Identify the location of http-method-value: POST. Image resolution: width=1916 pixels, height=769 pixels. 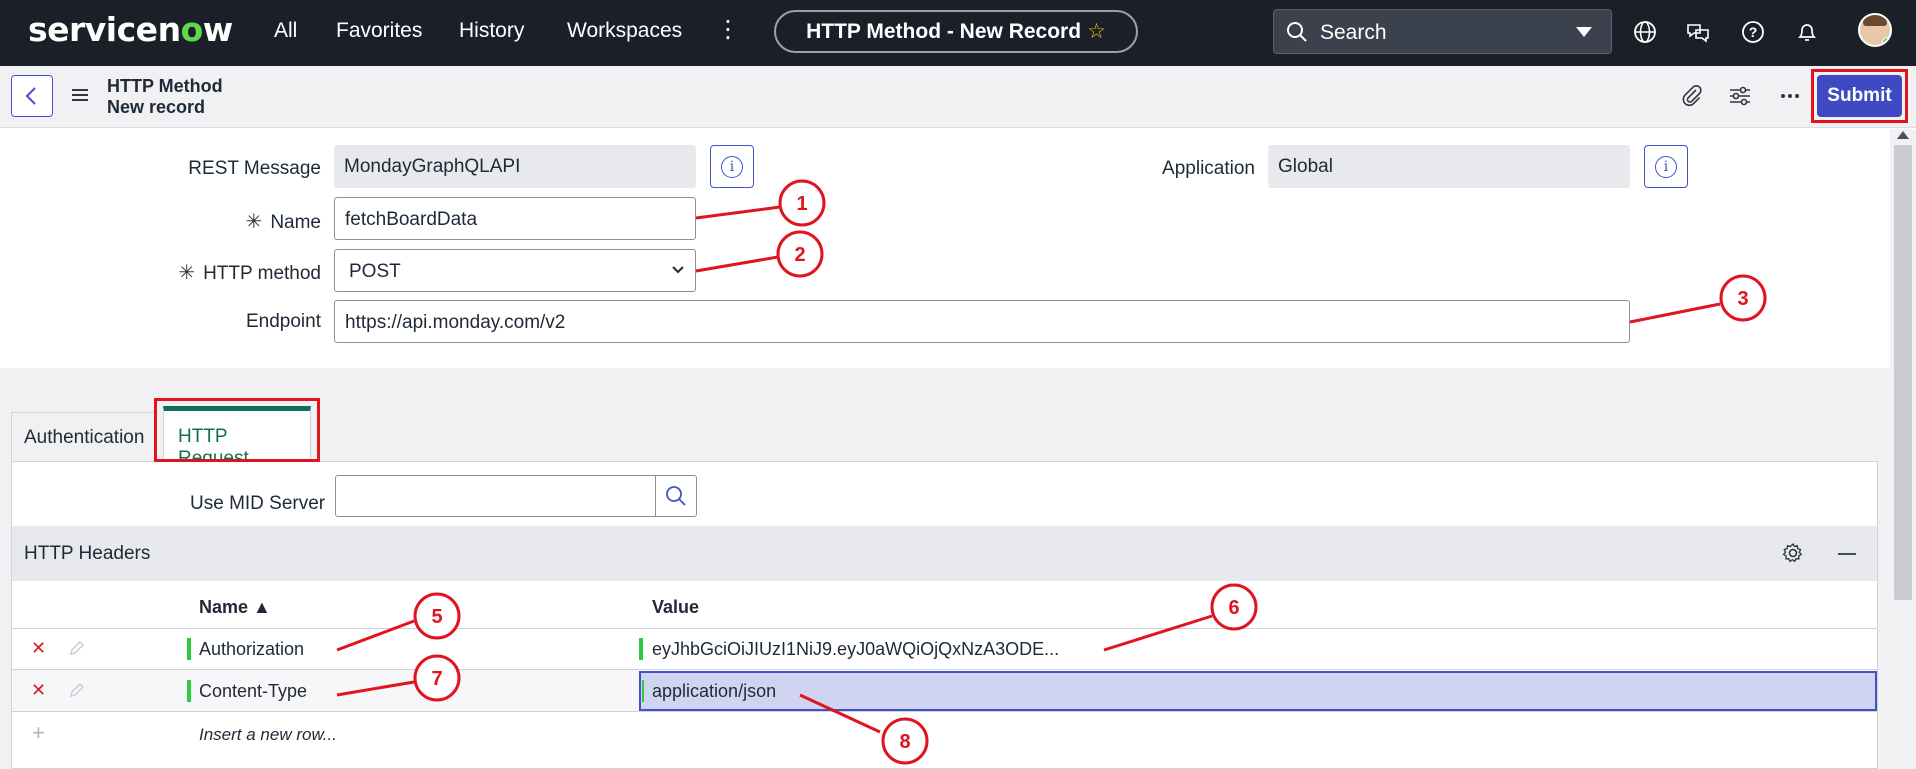
(375, 271).